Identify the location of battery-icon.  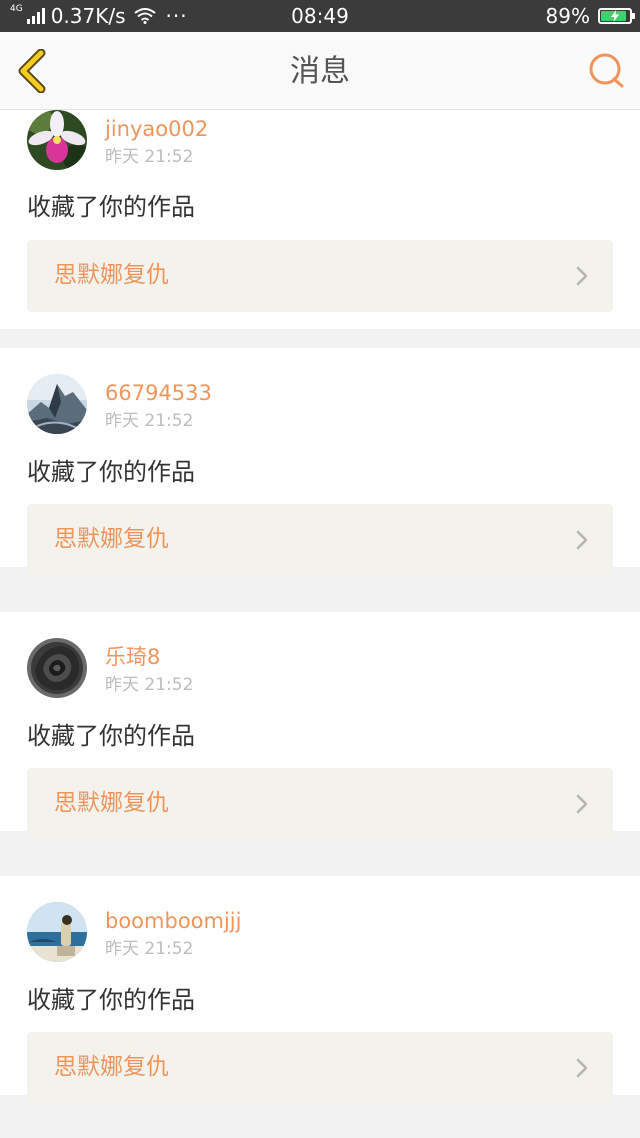
(616, 16).